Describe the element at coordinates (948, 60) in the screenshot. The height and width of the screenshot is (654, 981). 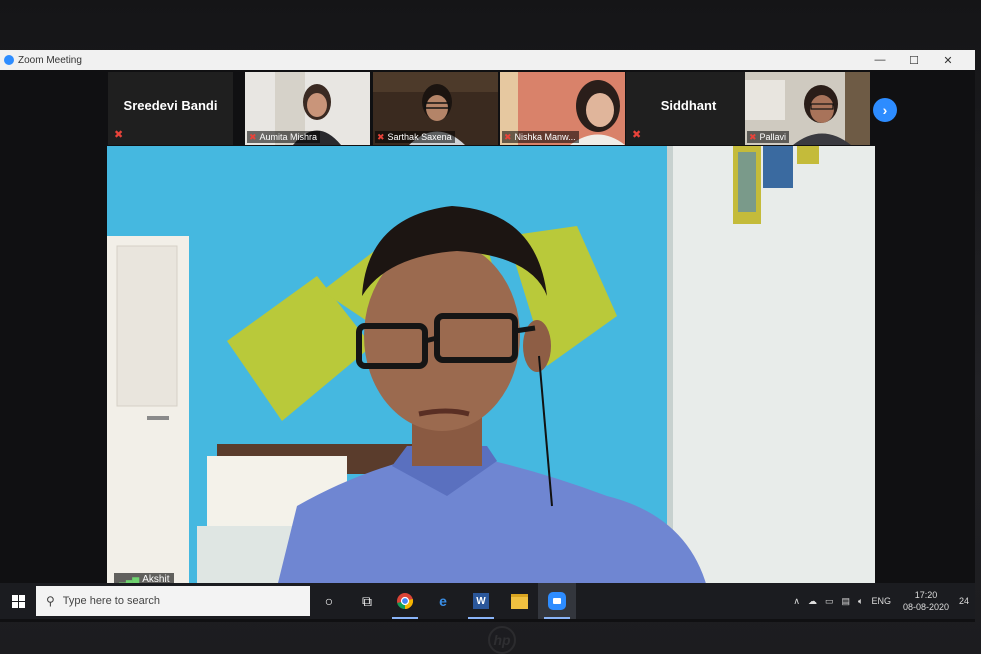
I see `close-button: ✕` at that location.